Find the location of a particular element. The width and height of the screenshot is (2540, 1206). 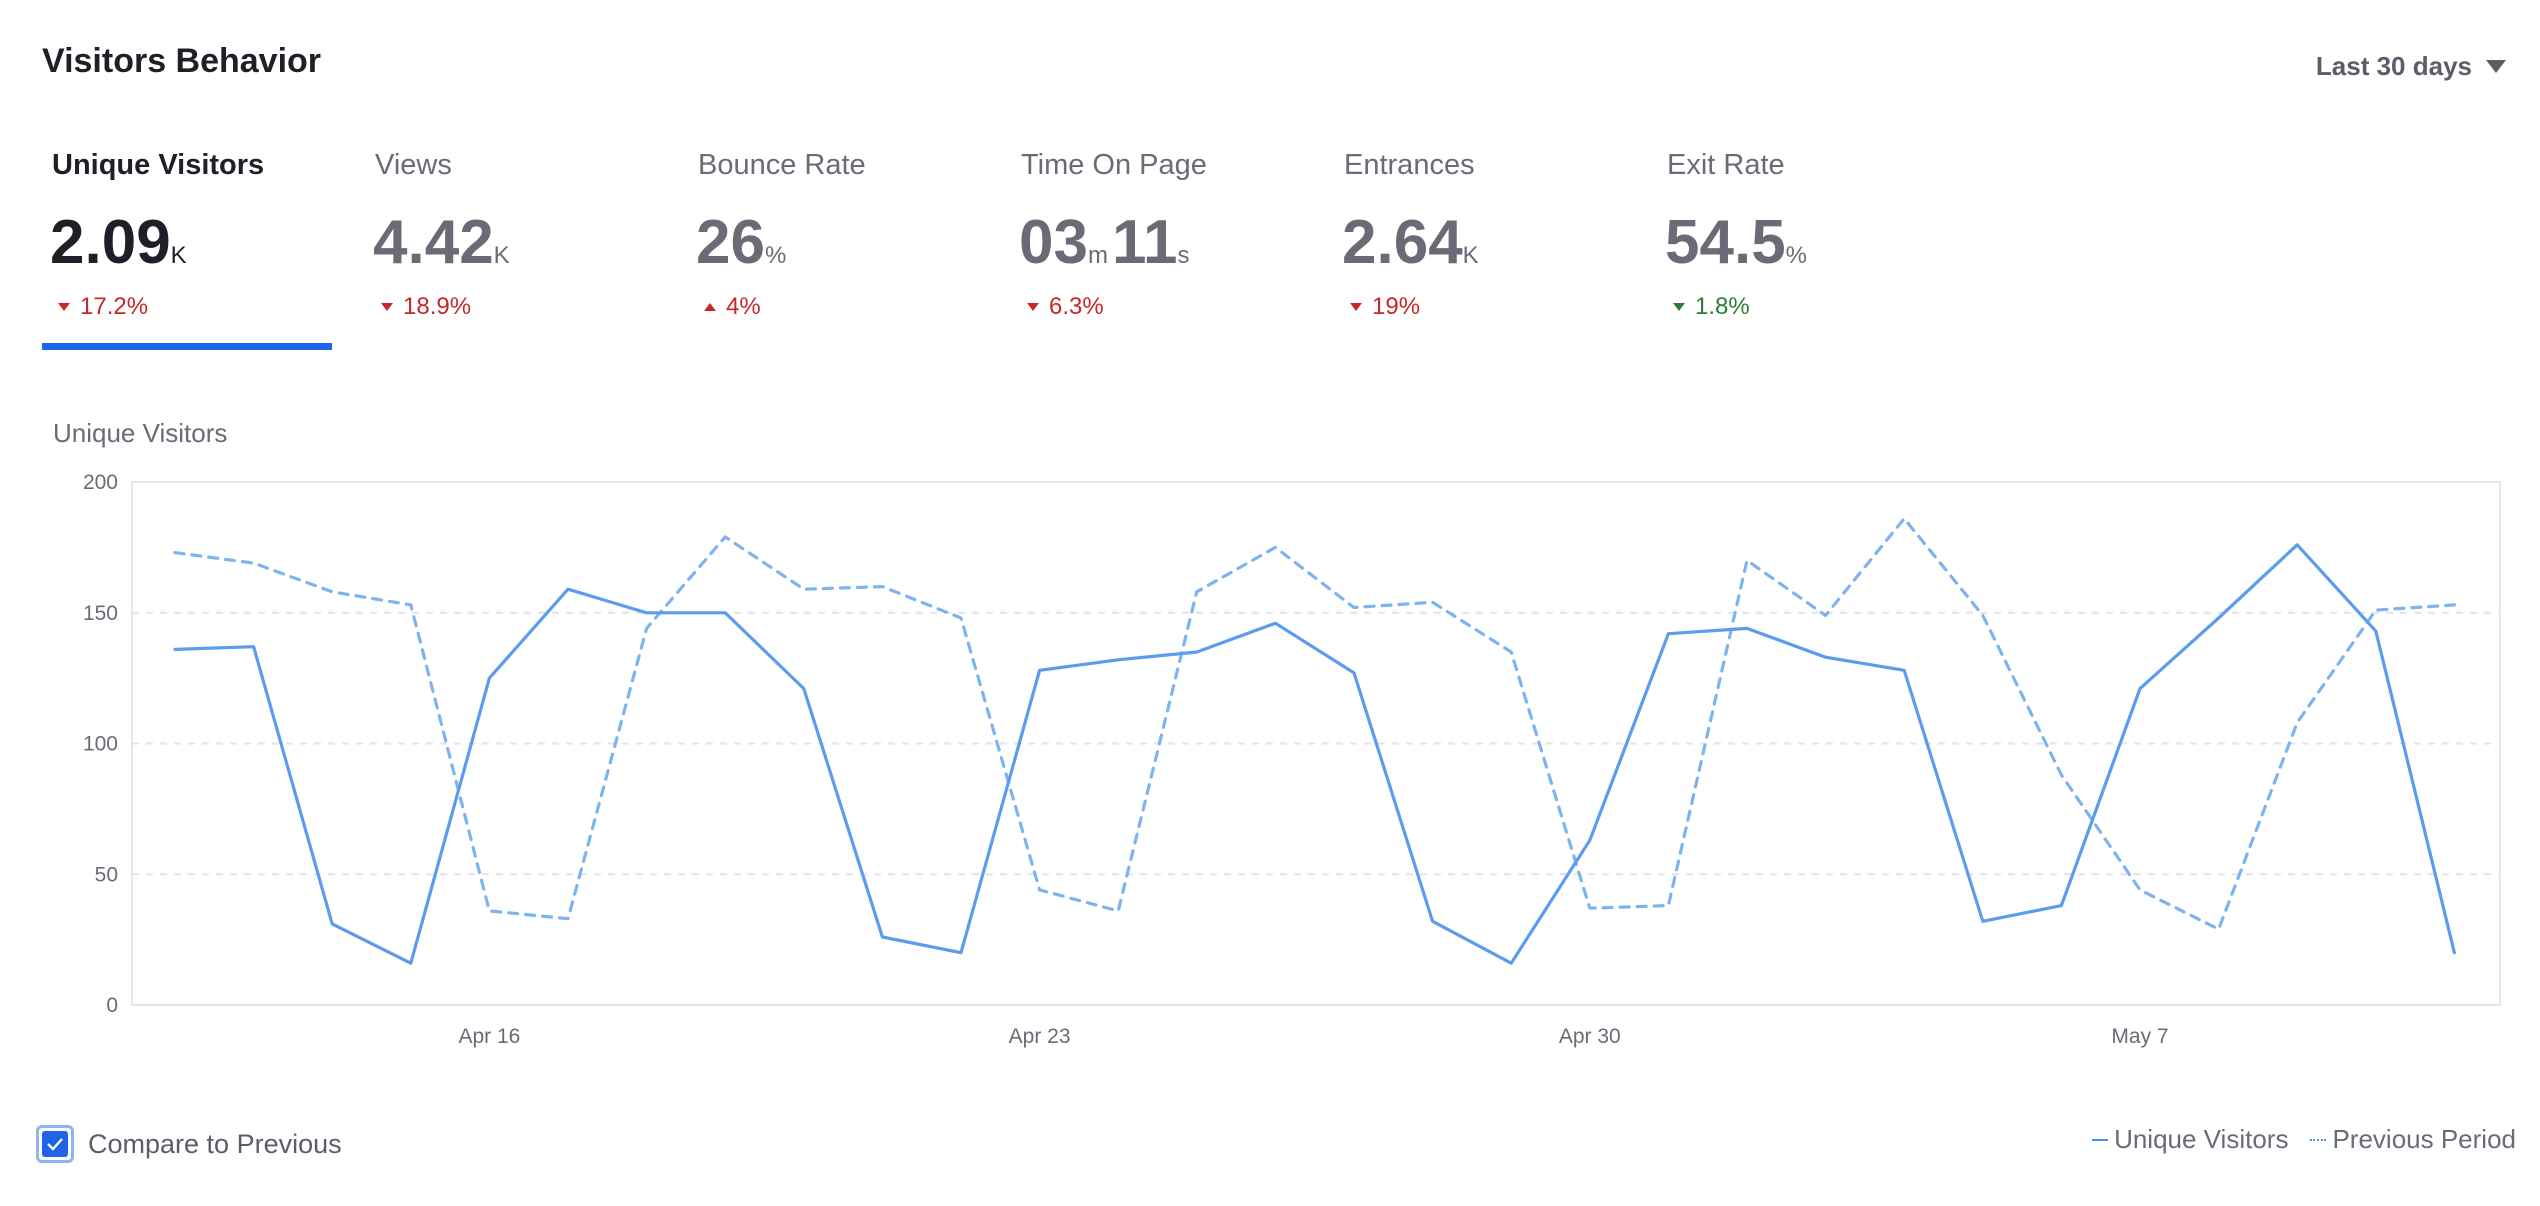

metric-delta: 19% is located at coordinates (1385, 307).